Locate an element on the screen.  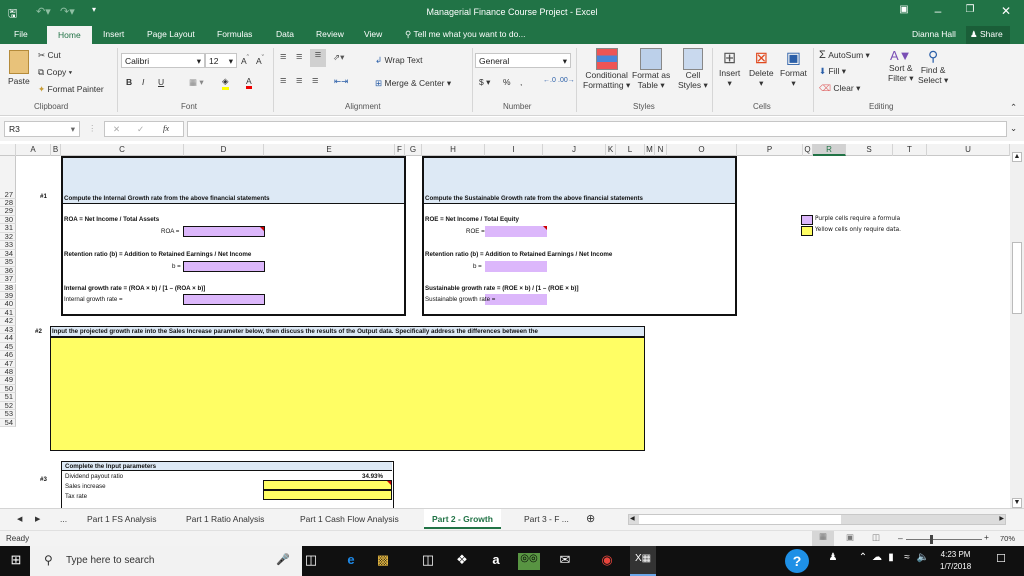
column-header-u: U is located at coordinates (968, 150).